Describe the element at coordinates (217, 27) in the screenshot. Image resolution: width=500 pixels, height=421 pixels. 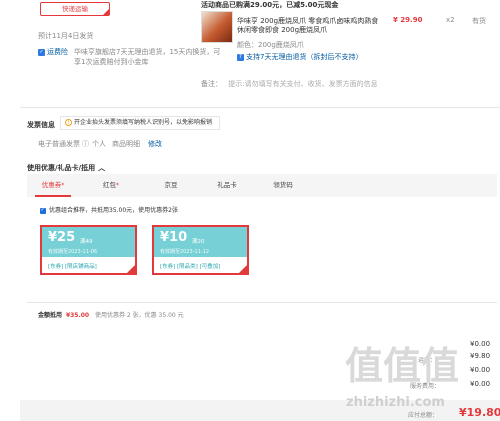
I see `product-image` at that location.